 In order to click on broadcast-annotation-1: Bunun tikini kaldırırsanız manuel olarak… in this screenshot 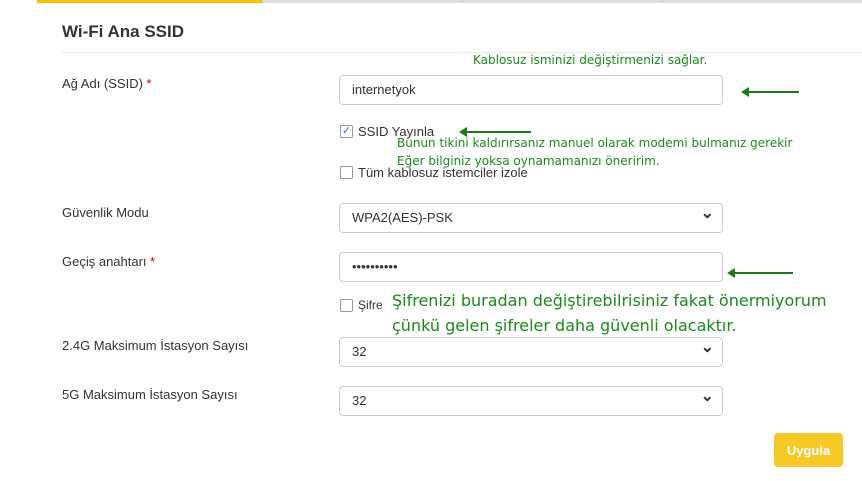, I will do `click(595, 143)`.